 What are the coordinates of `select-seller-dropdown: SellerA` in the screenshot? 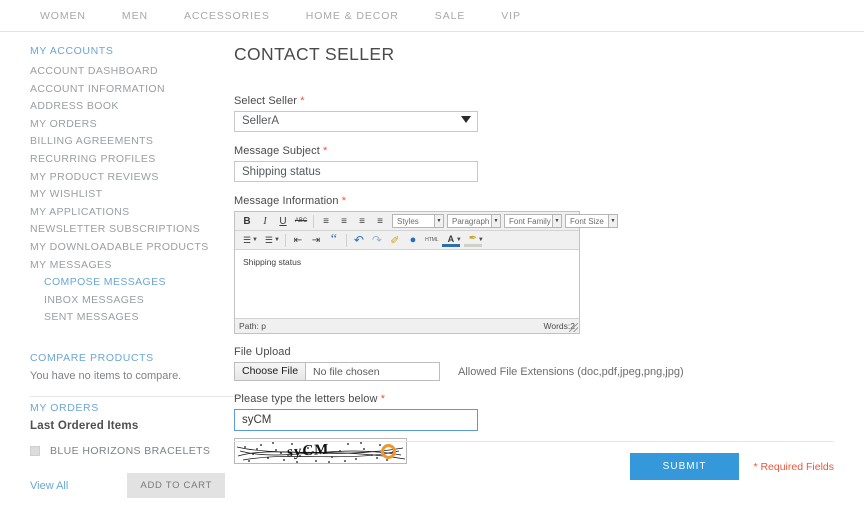 It's located at (356, 121).